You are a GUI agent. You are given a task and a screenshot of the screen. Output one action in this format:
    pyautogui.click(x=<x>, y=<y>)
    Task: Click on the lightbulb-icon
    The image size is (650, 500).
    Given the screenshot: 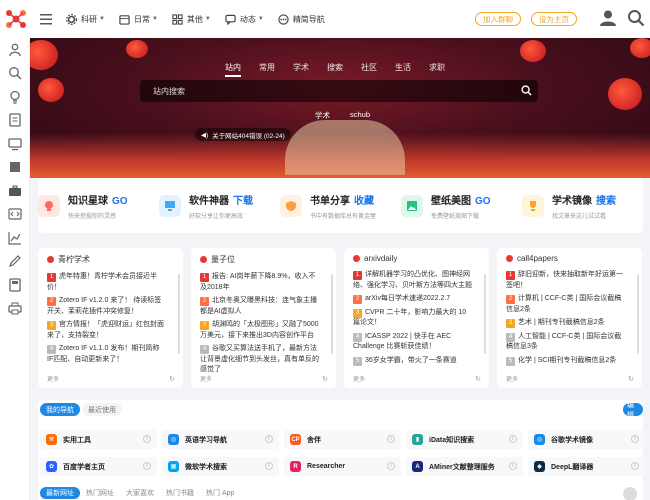 What is the action you would take?
    pyautogui.click(x=15, y=97)
    